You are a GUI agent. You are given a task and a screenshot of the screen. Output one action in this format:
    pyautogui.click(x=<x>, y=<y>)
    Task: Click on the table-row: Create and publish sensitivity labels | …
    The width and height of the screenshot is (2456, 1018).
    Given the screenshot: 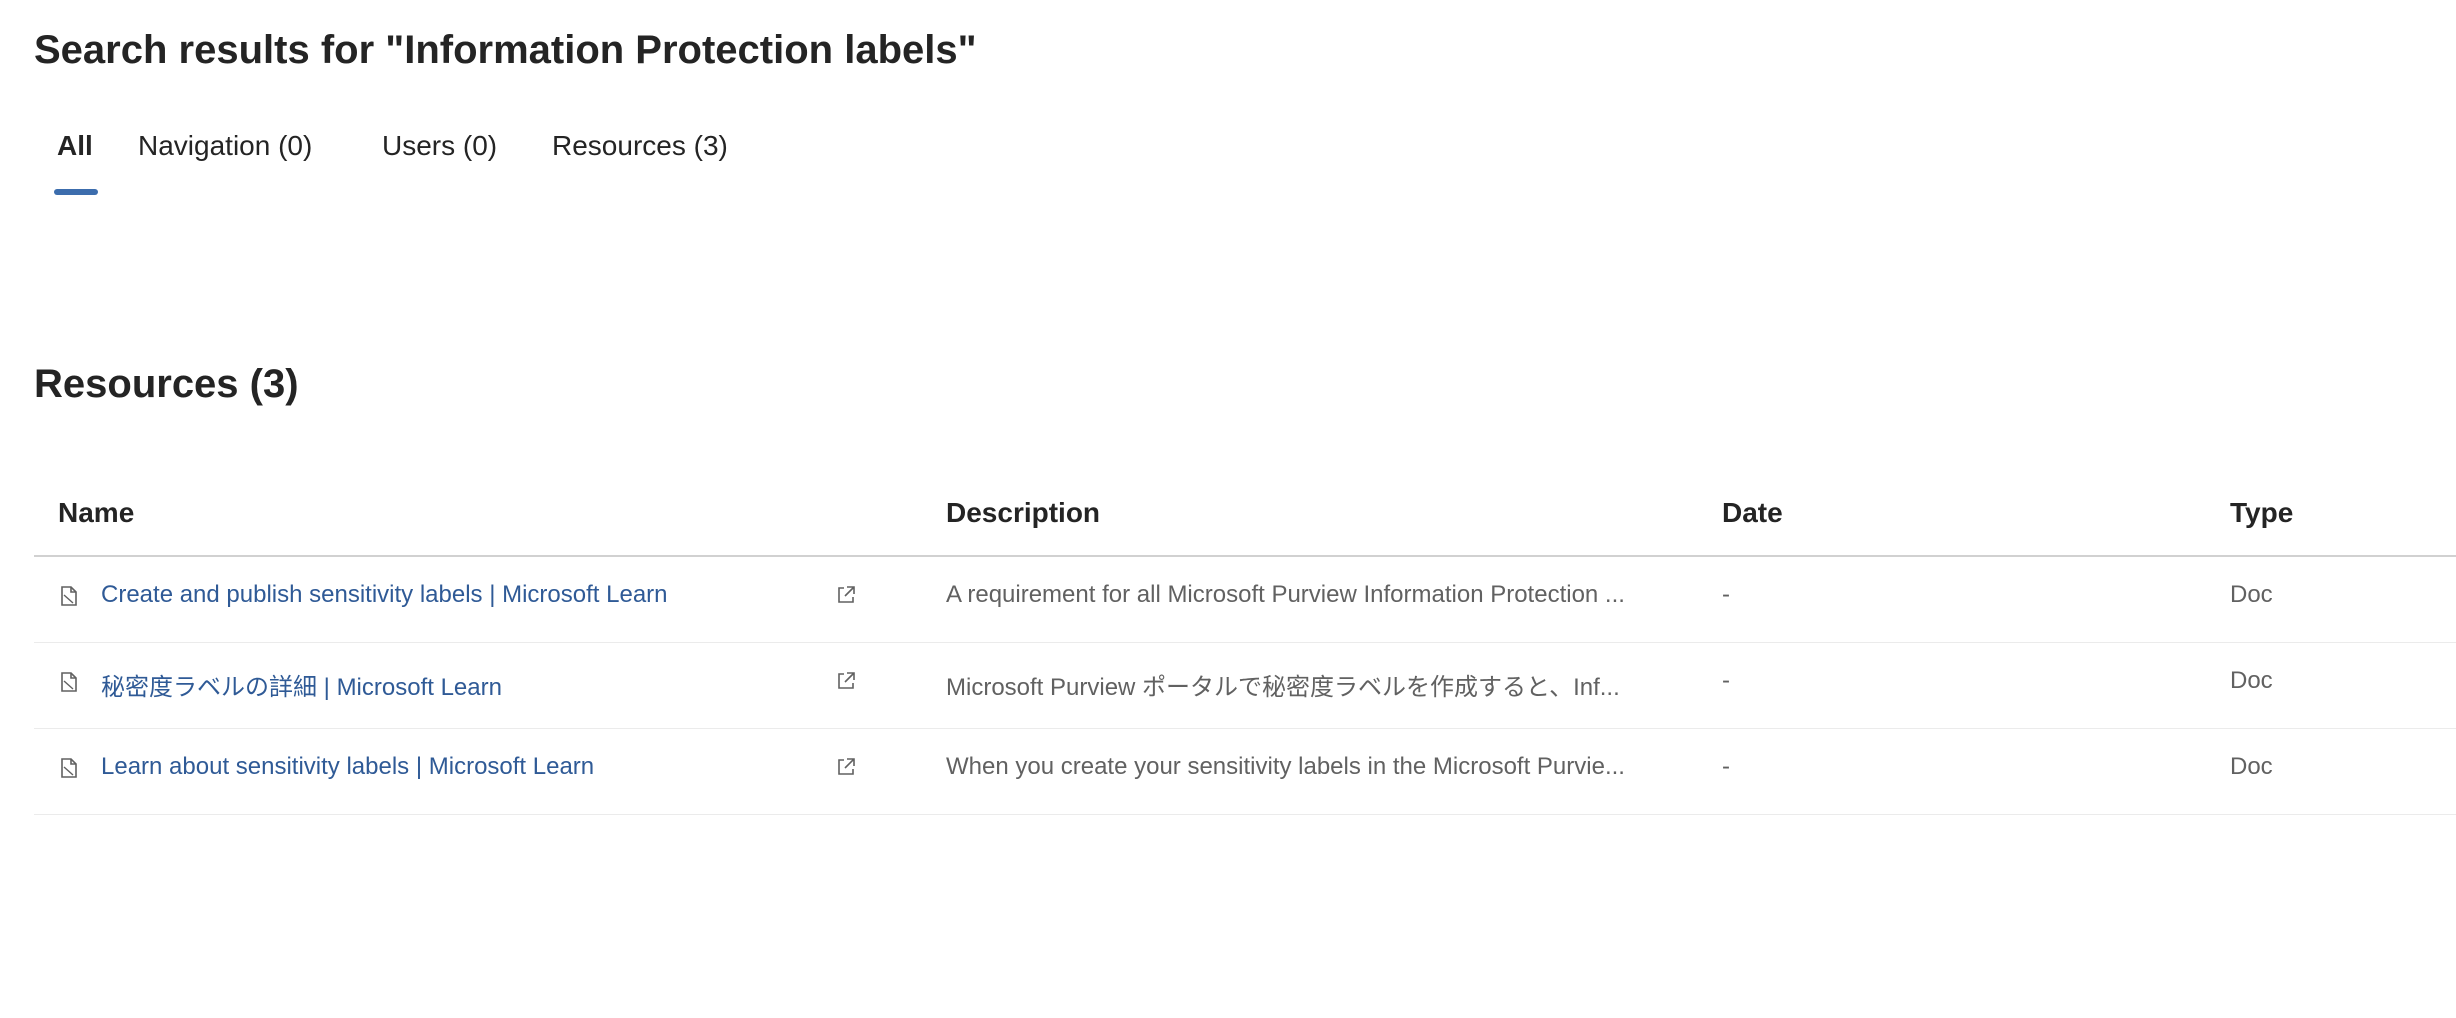 What is the action you would take?
    pyautogui.click(x=1245, y=600)
    